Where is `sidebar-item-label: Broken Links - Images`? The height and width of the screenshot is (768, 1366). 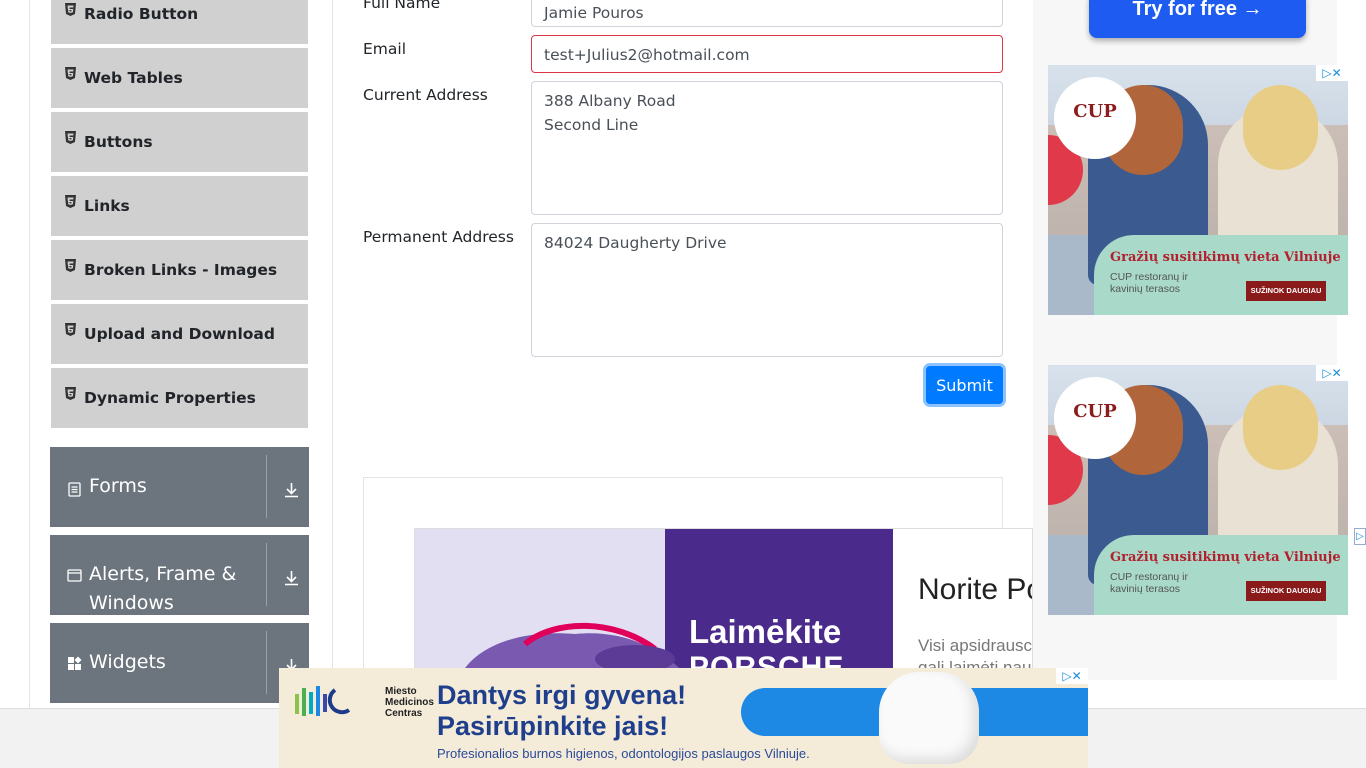
sidebar-item-label: Broken Links - Images is located at coordinates (181, 270).